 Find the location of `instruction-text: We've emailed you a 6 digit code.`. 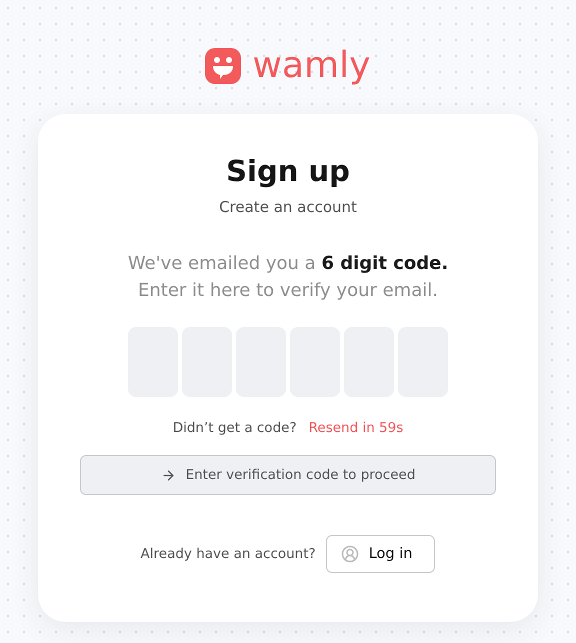

instruction-text: We've emailed you a 6 digit code. is located at coordinates (288, 264).